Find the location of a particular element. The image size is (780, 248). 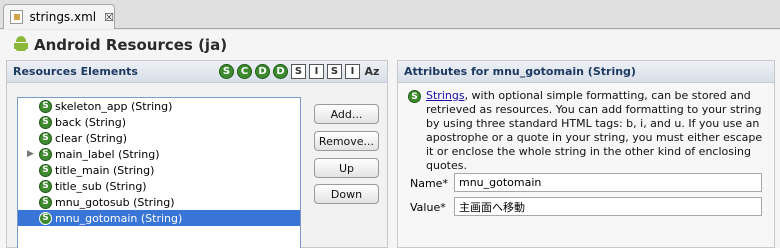

strings-link: Strings is located at coordinates (445, 95).